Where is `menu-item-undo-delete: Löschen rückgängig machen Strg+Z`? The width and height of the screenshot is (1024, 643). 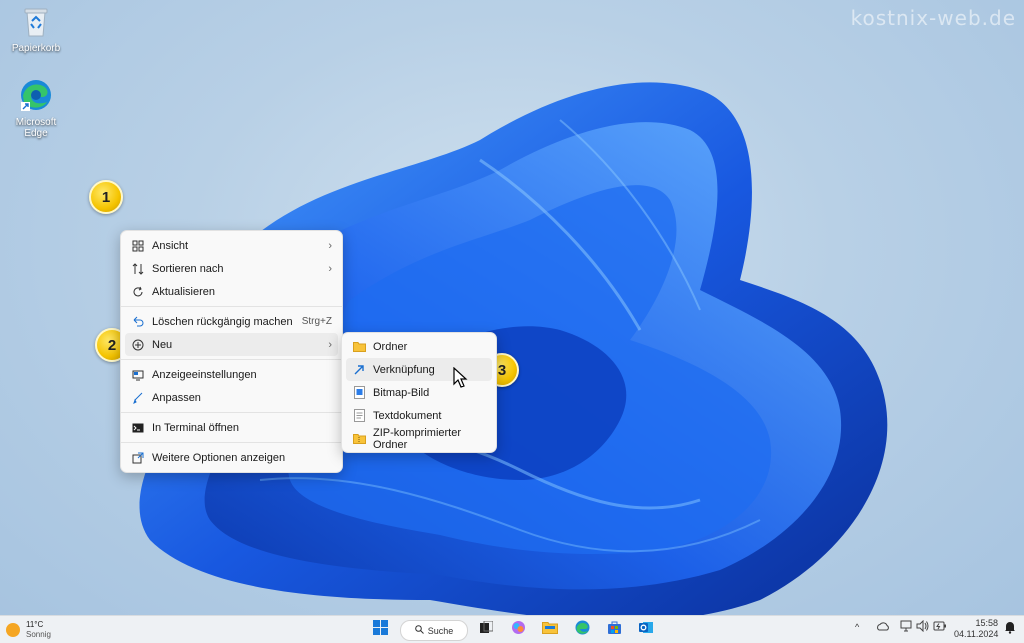 menu-item-undo-delete: Löschen rückgängig machen Strg+Z is located at coordinates (231, 321).